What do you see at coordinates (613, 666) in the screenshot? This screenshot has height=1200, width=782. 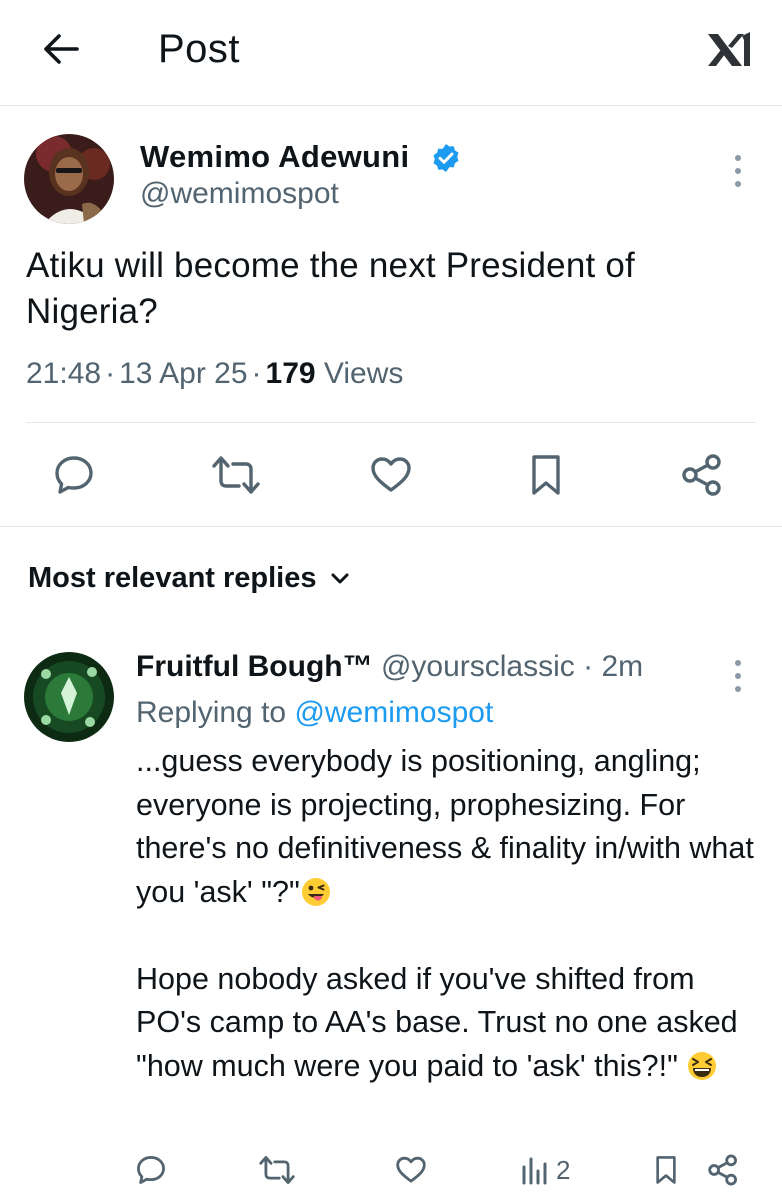 I see `reply-age: · 2m` at bounding box center [613, 666].